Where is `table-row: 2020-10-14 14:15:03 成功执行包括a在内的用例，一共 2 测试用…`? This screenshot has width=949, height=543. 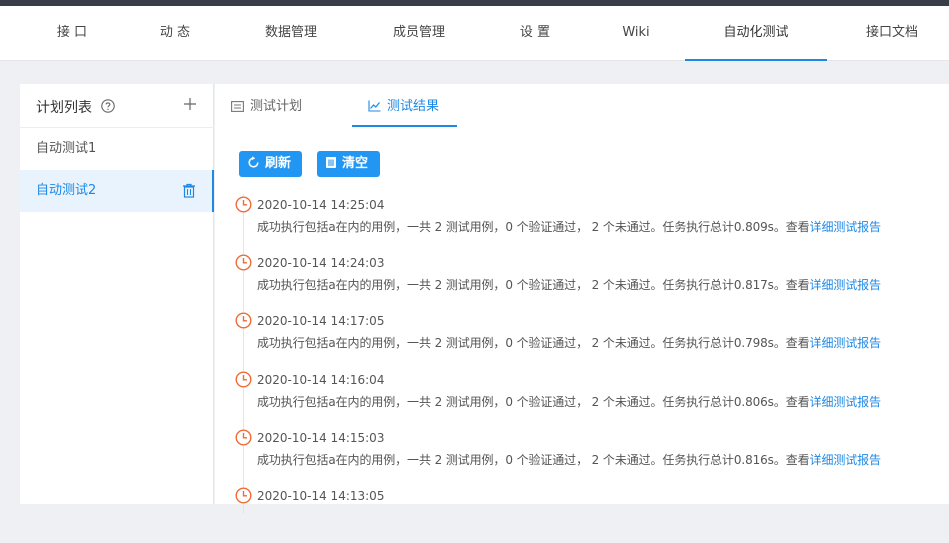 table-row: 2020-10-14 14:15:03 成功执行包括a在内的用例，一共 2 测试用… is located at coordinates (590, 456).